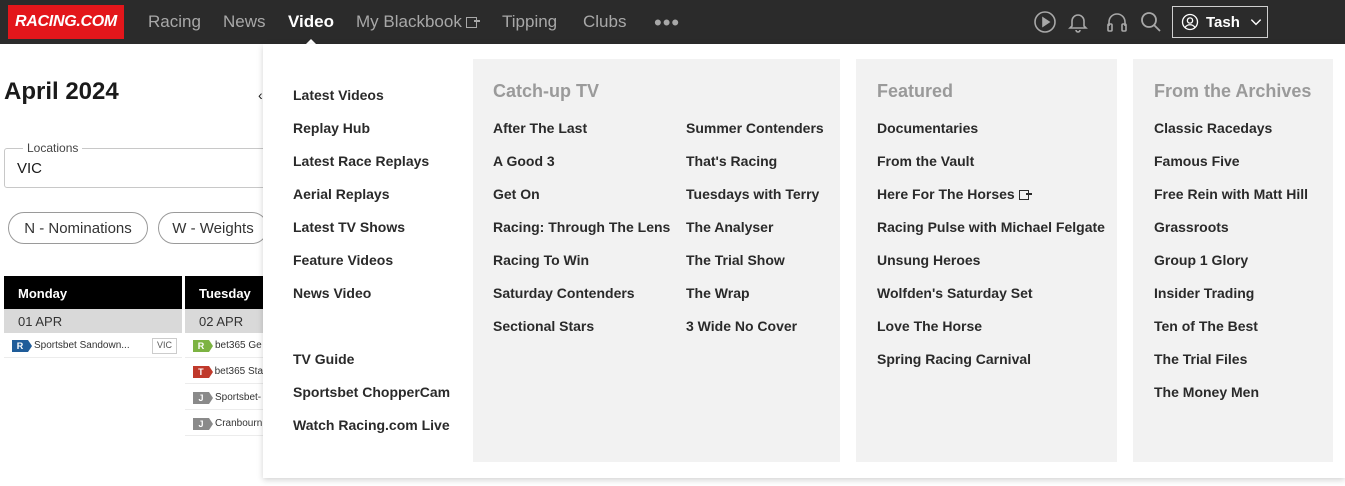 This screenshot has height=486, width=1345. I want to click on featured-link: Documentaries, so click(927, 128).